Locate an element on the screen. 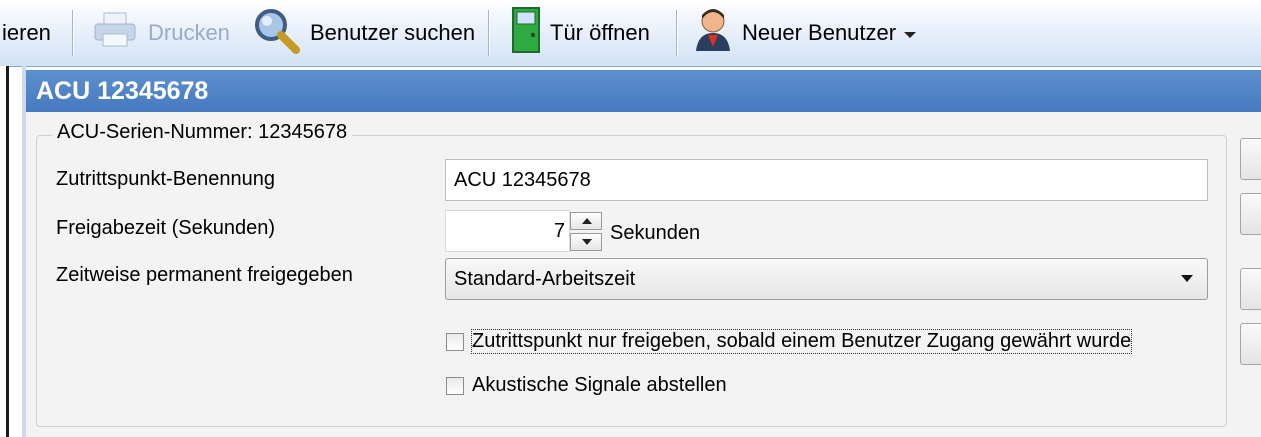 Image resolution: width=1261 pixels, height=437 pixels. open-door-label: Tür öffnen is located at coordinates (600, 32).